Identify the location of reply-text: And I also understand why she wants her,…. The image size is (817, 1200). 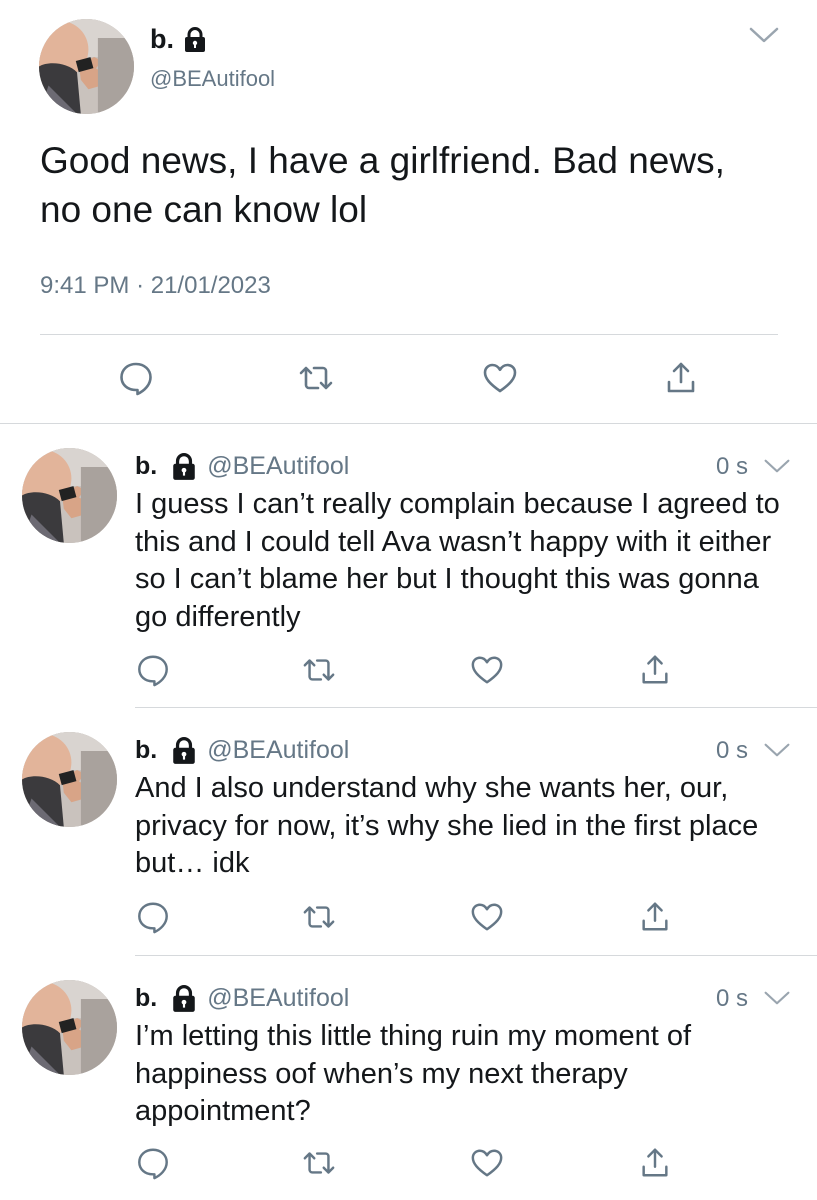
(447, 825).